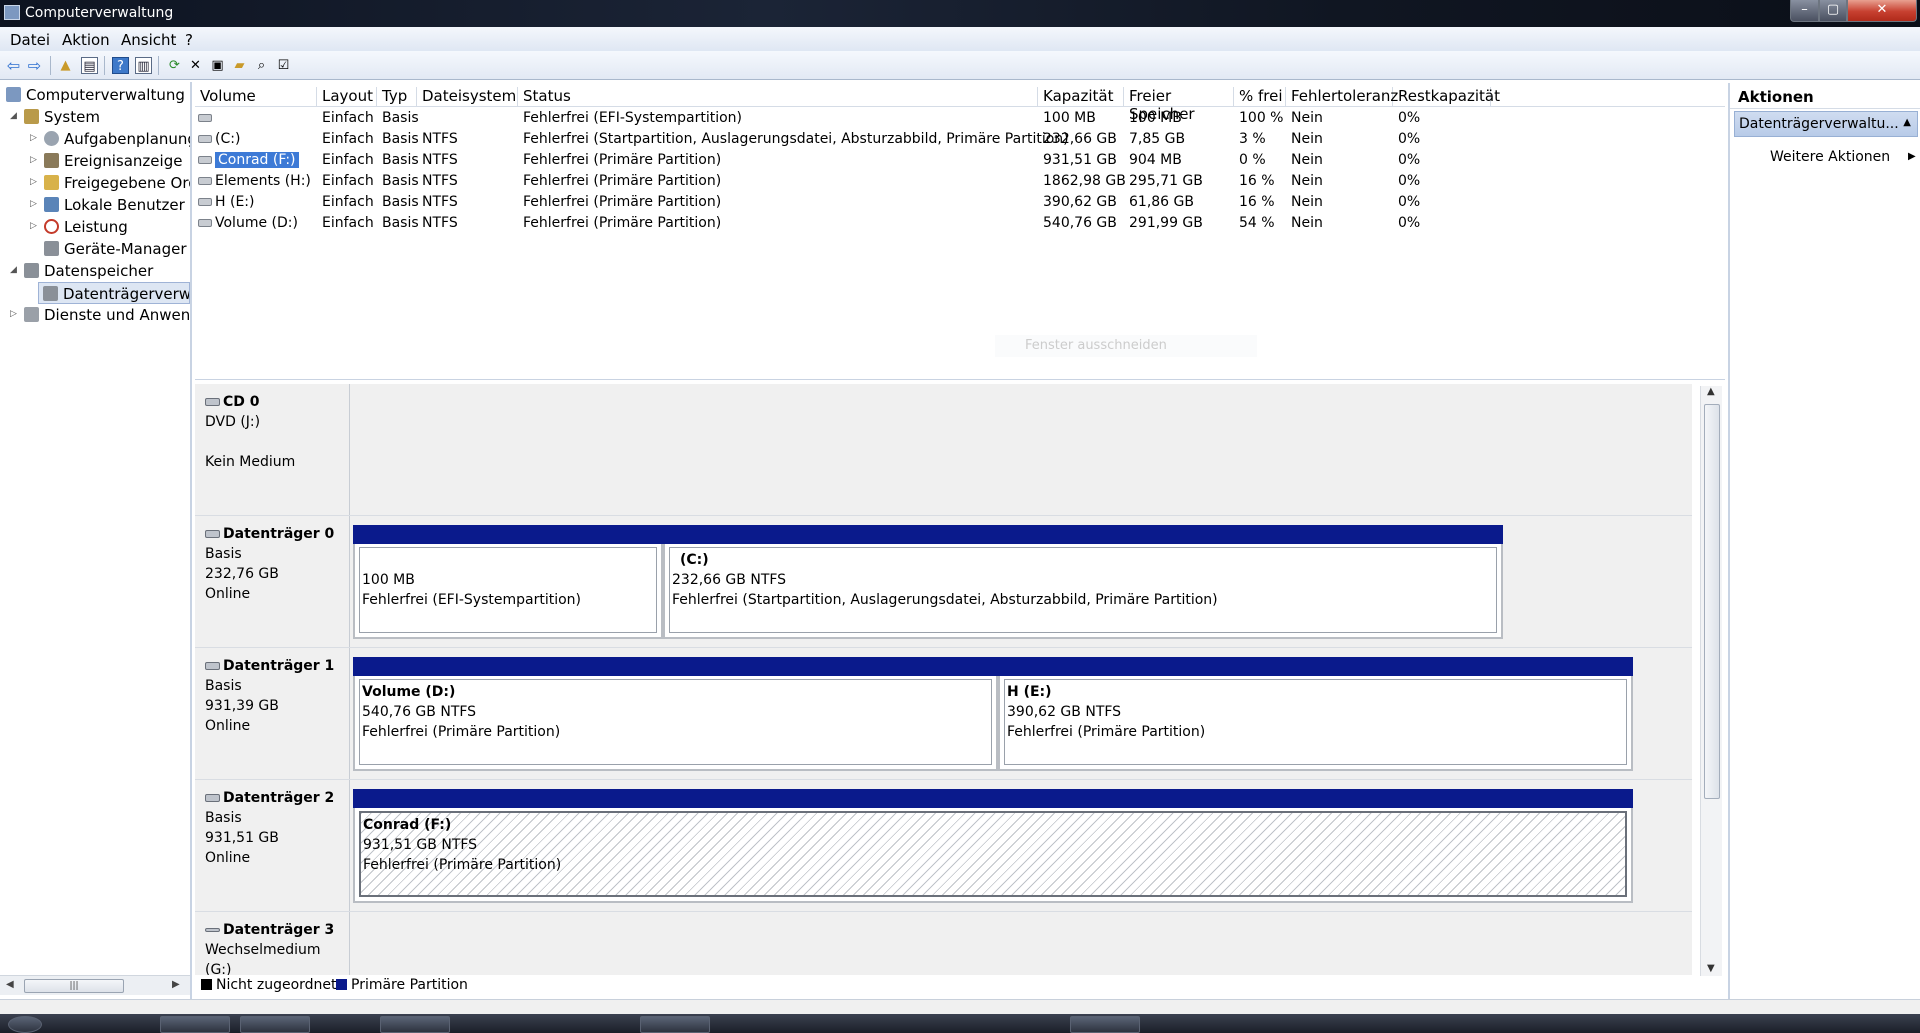 The height and width of the screenshot is (1033, 1920). I want to click on maximize-button: ▢, so click(1833, 11).